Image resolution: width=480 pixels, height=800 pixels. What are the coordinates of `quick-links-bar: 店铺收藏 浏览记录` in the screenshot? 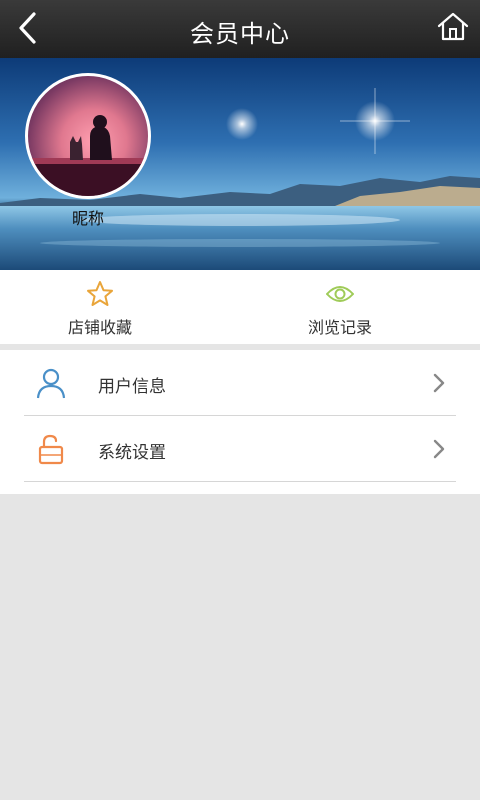 It's located at (240, 307).